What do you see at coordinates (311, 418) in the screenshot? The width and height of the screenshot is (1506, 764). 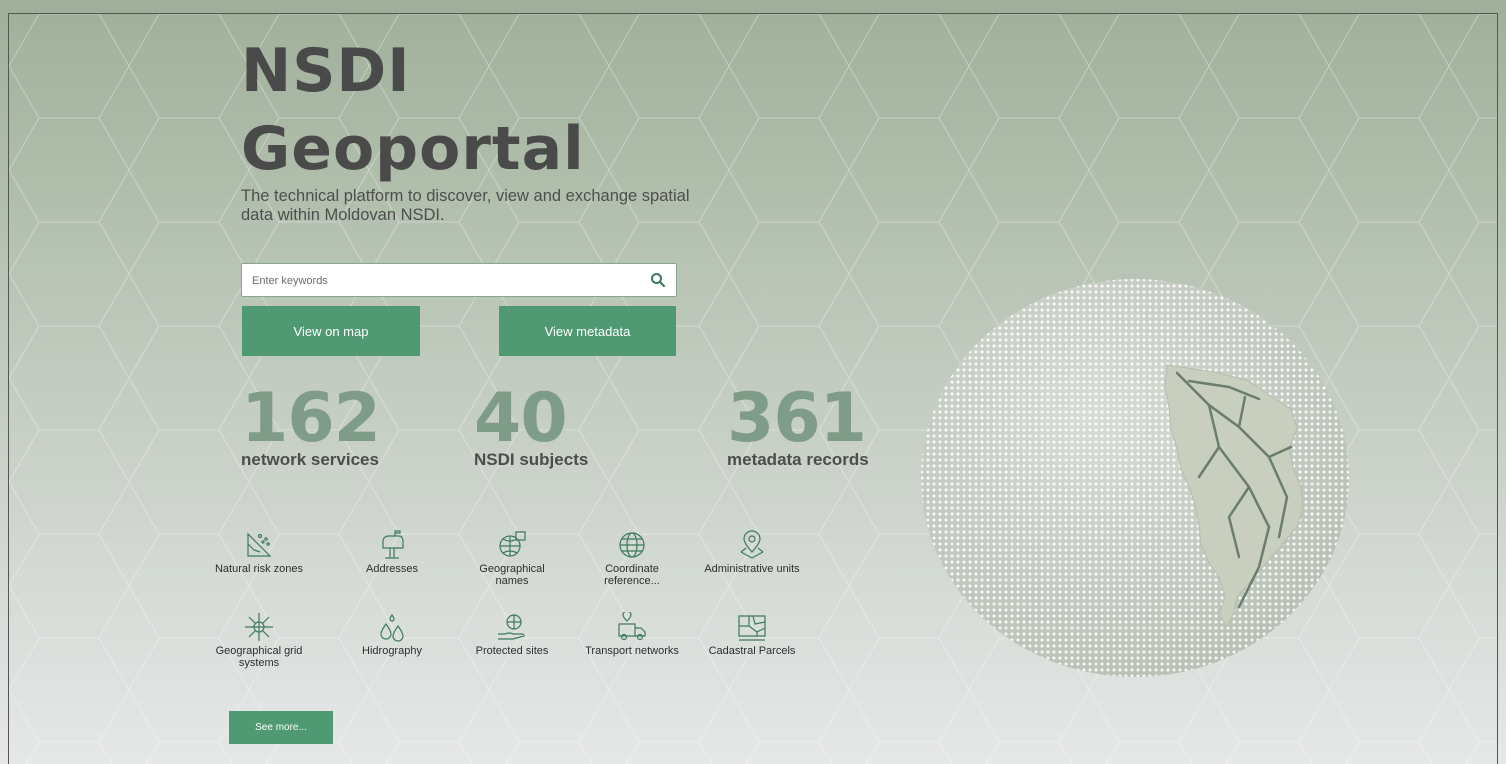 I see `stat-number: 162` at bounding box center [311, 418].